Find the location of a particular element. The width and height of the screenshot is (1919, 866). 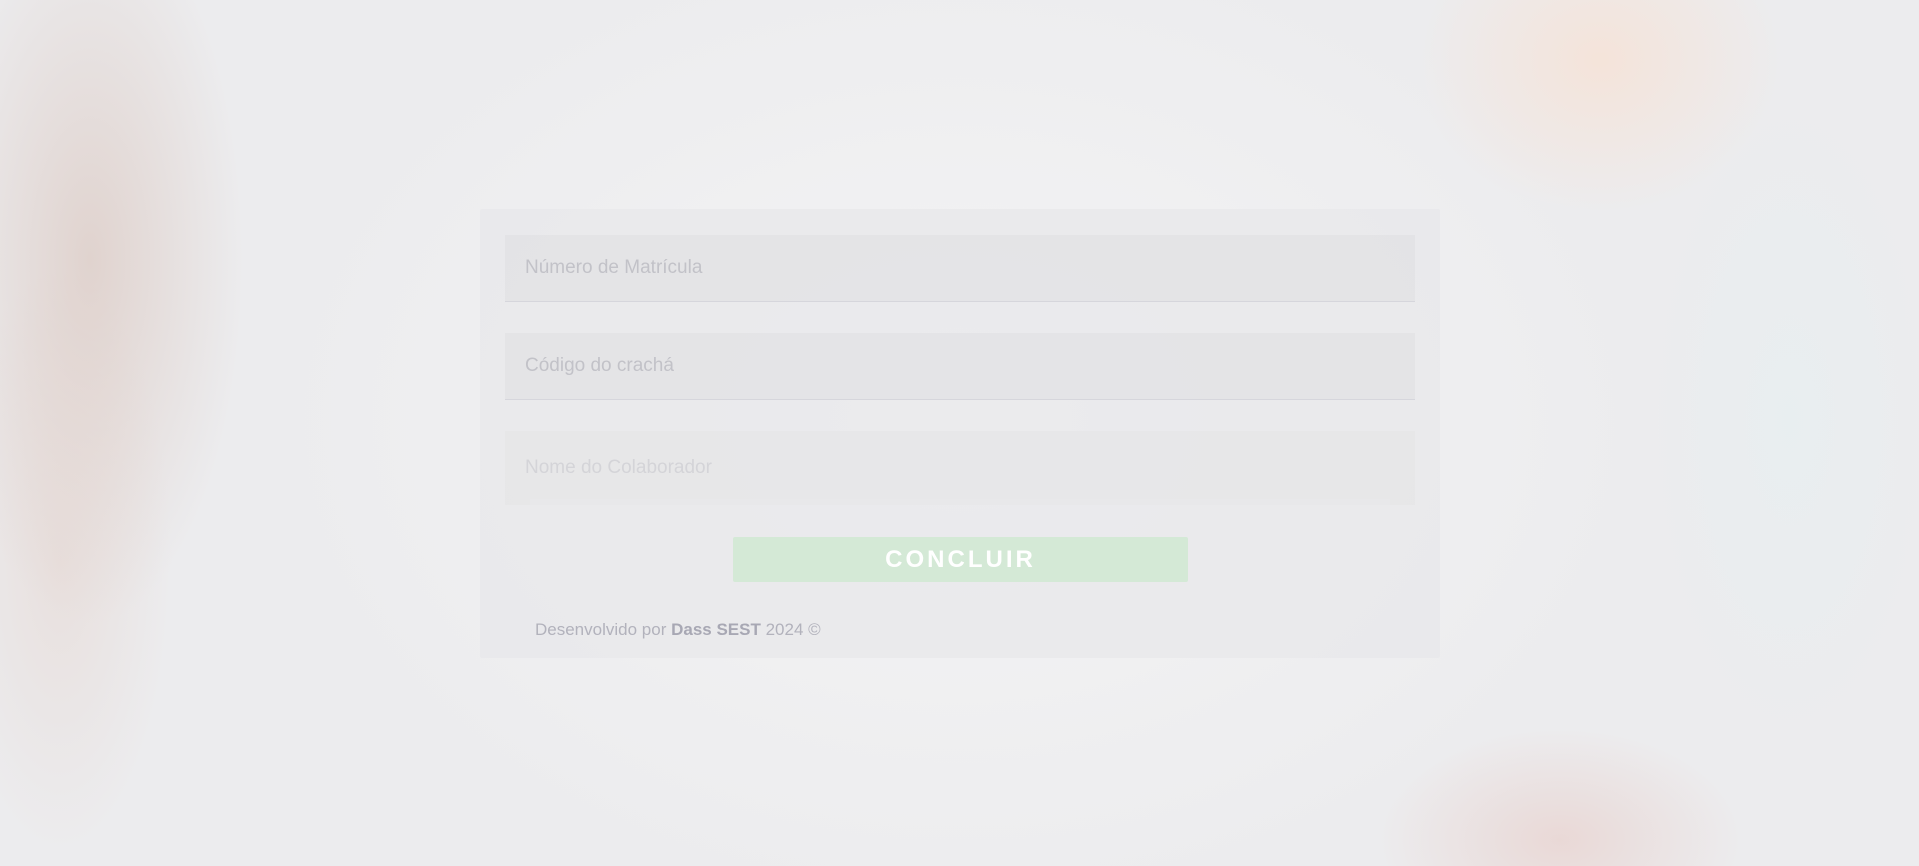

matricula-input is located at coordinates (960, 268).